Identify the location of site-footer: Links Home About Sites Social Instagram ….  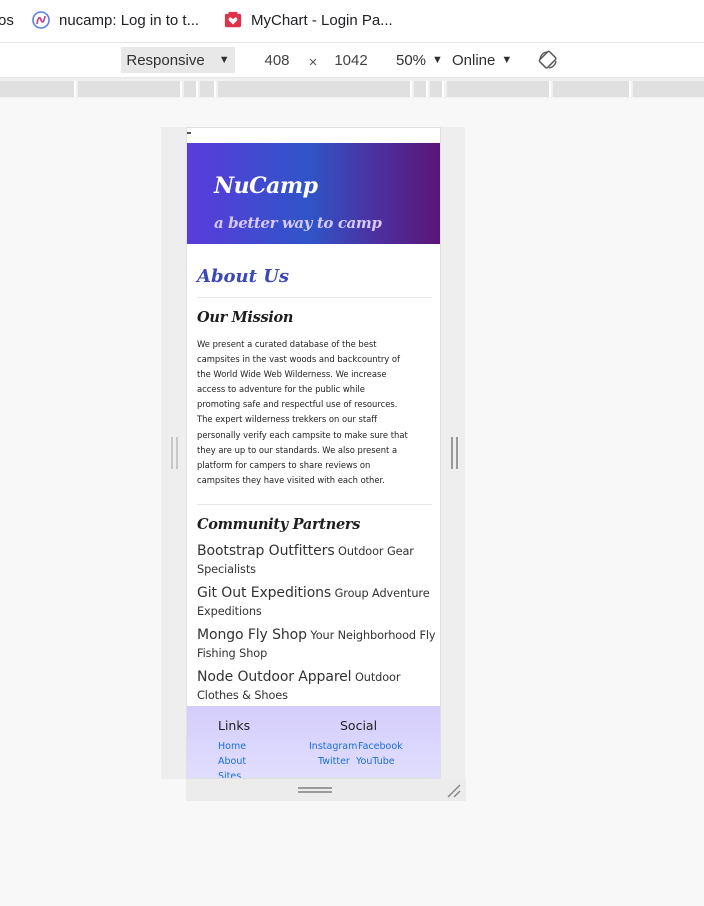
(313, 742).